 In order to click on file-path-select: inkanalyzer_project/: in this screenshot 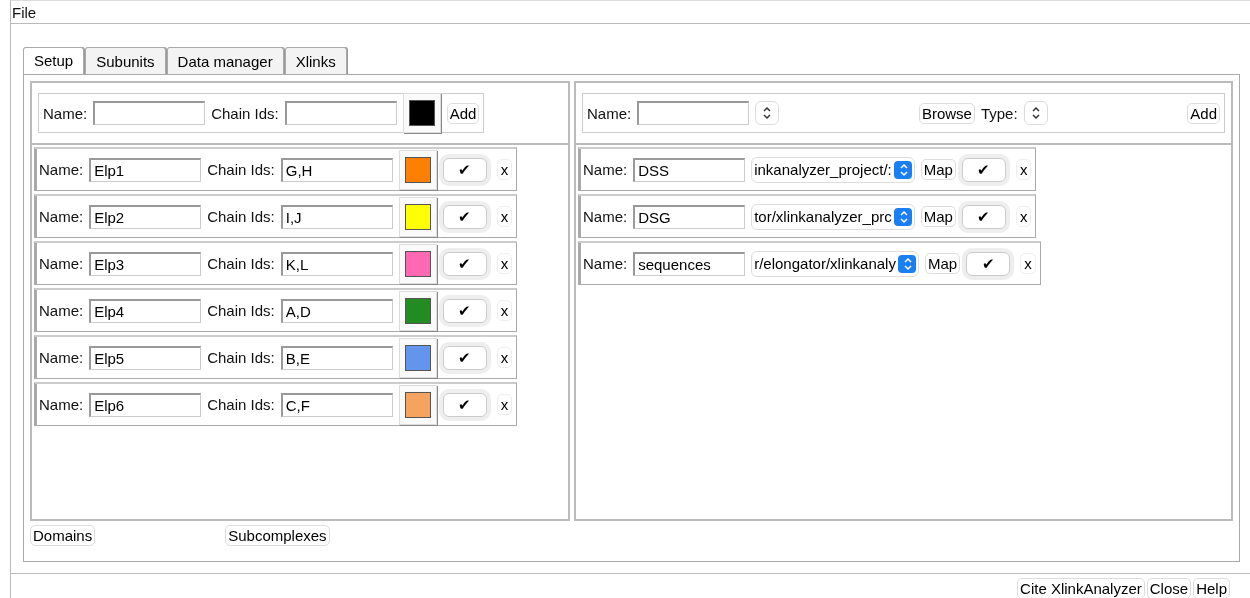, I will do `click(833, 169)`.